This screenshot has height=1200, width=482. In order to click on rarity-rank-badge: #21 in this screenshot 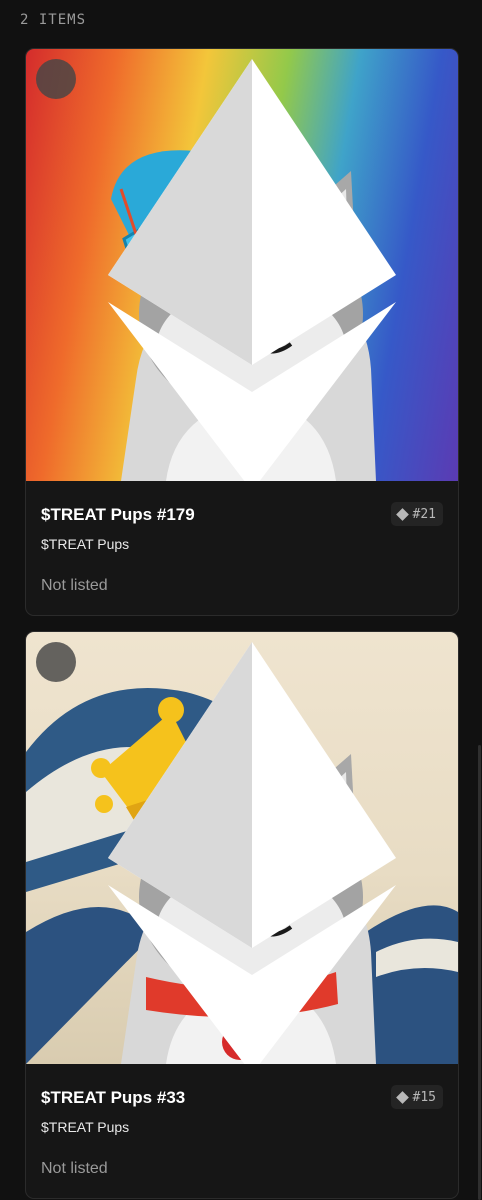, I will do `click(416, 514)`.